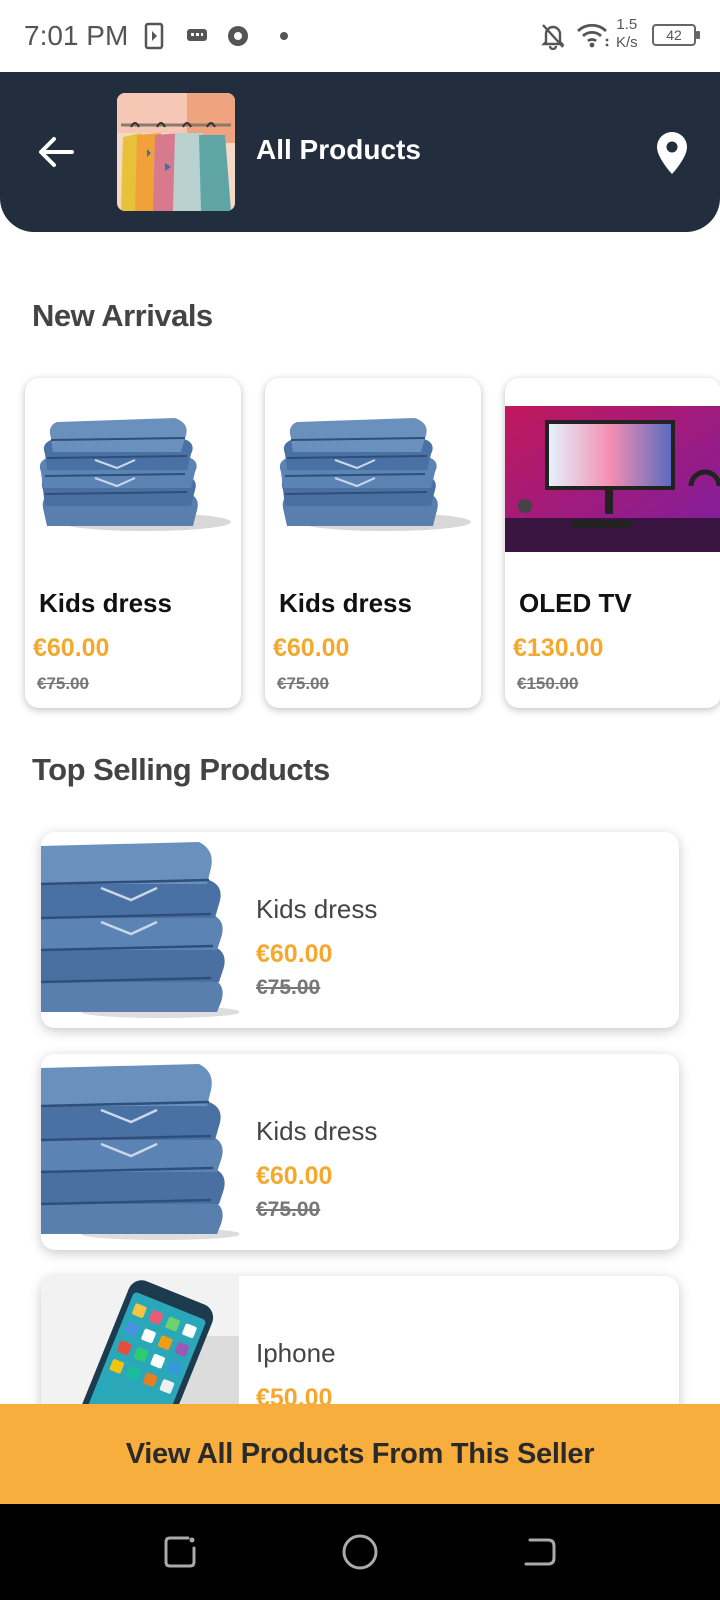  I want to click on status-time: 7:01 PM, so click(76, 35).